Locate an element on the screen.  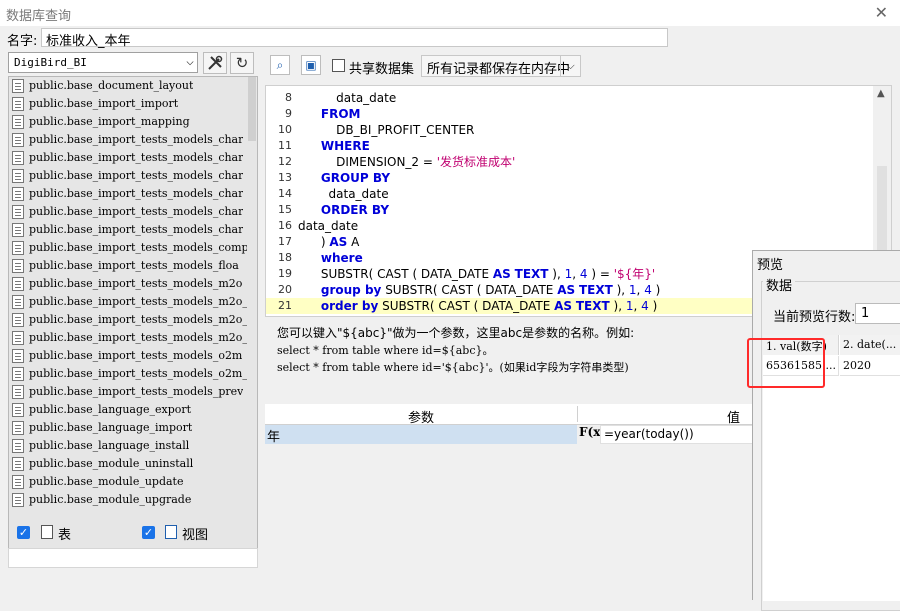
name-input: 标准收入_本年 is located at coordinates (354, 38).